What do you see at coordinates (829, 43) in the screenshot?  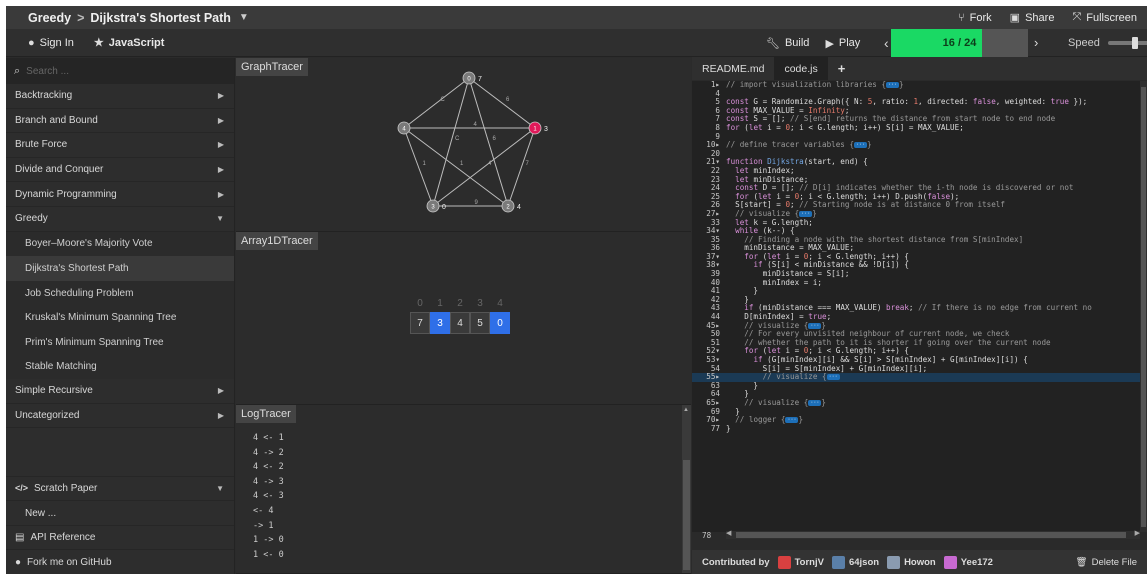 I see `play-icon: ▶` at bounding box center [829, 43].